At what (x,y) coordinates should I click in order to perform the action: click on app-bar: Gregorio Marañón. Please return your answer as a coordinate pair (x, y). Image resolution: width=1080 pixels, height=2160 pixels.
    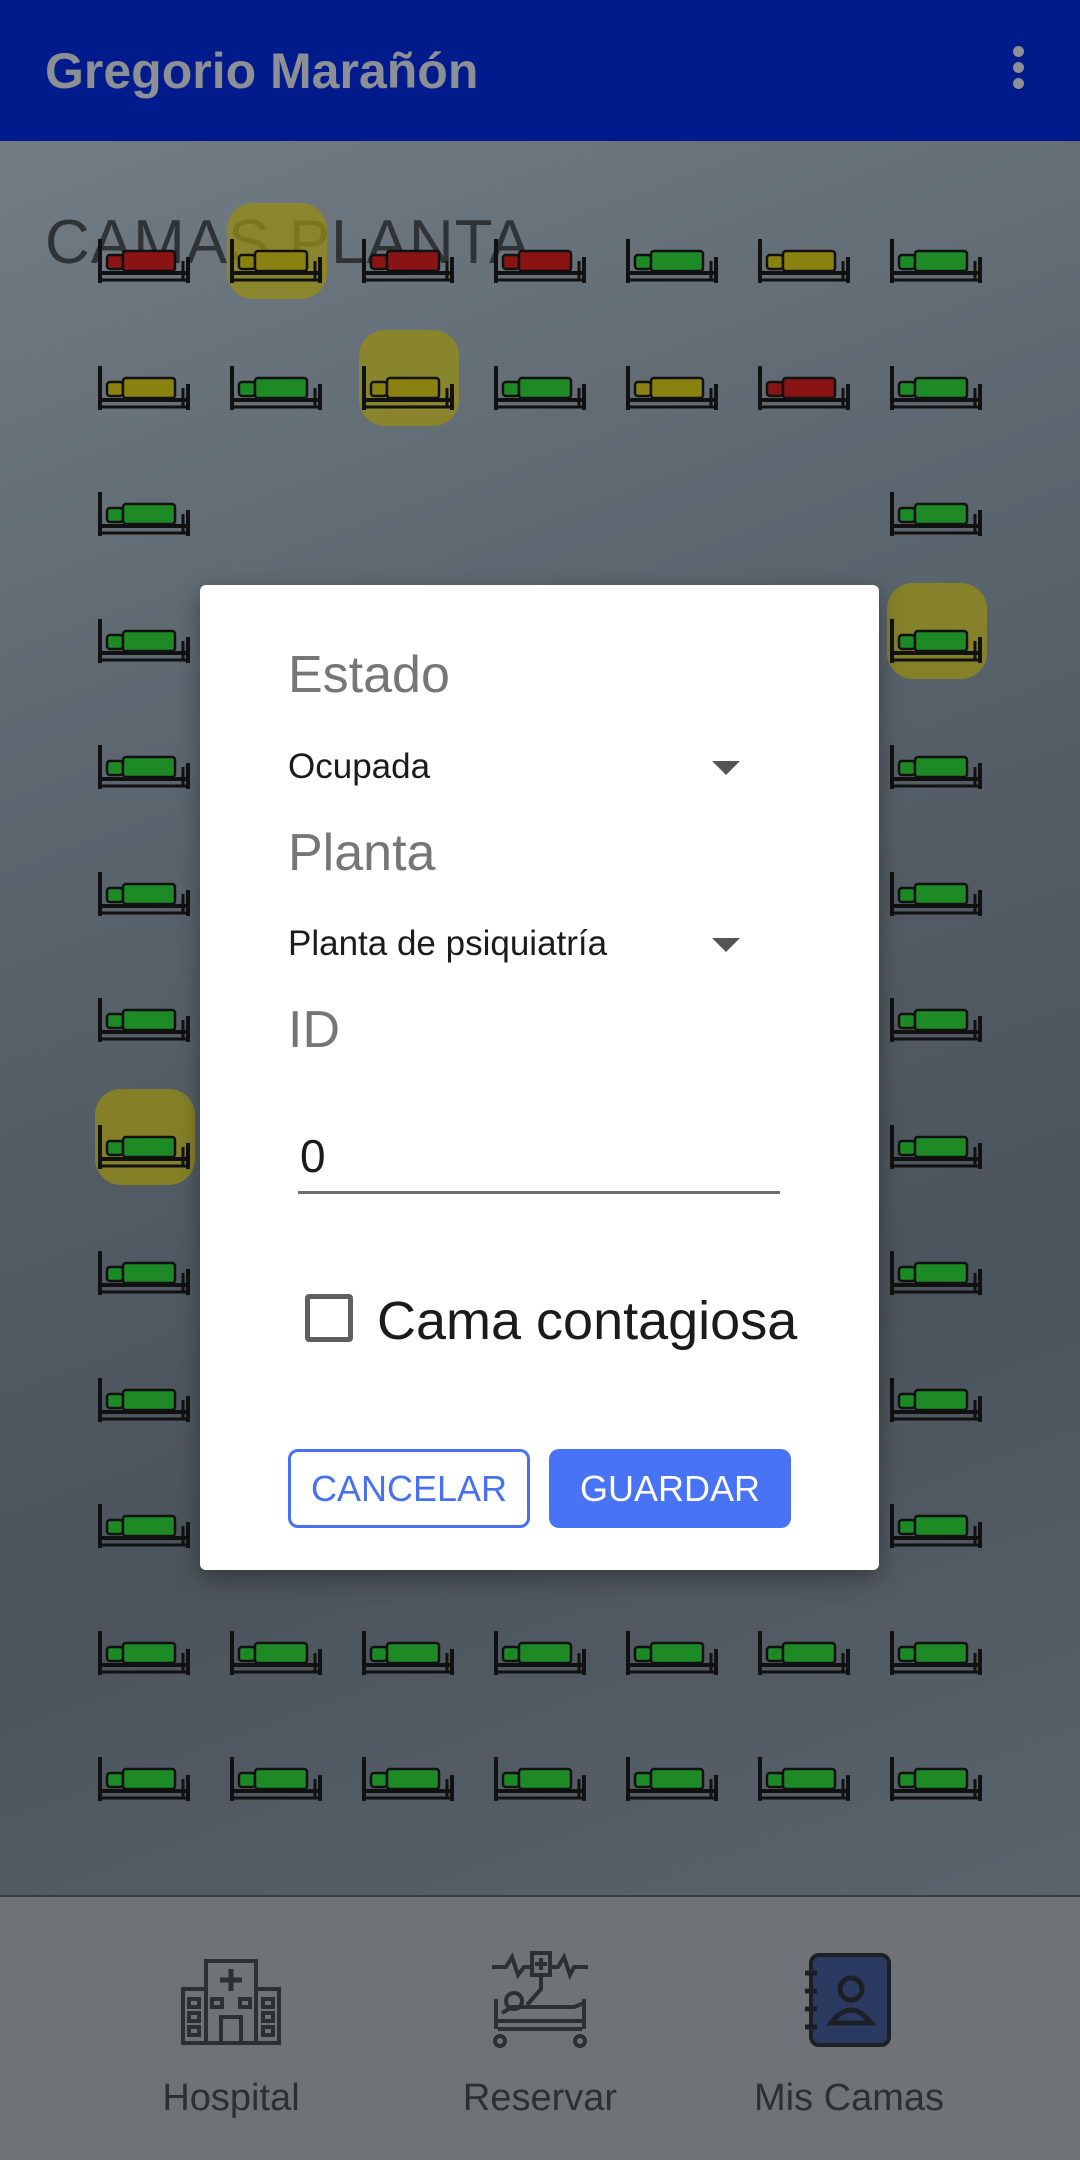
    Looking at the image, I should click on (540, 70).